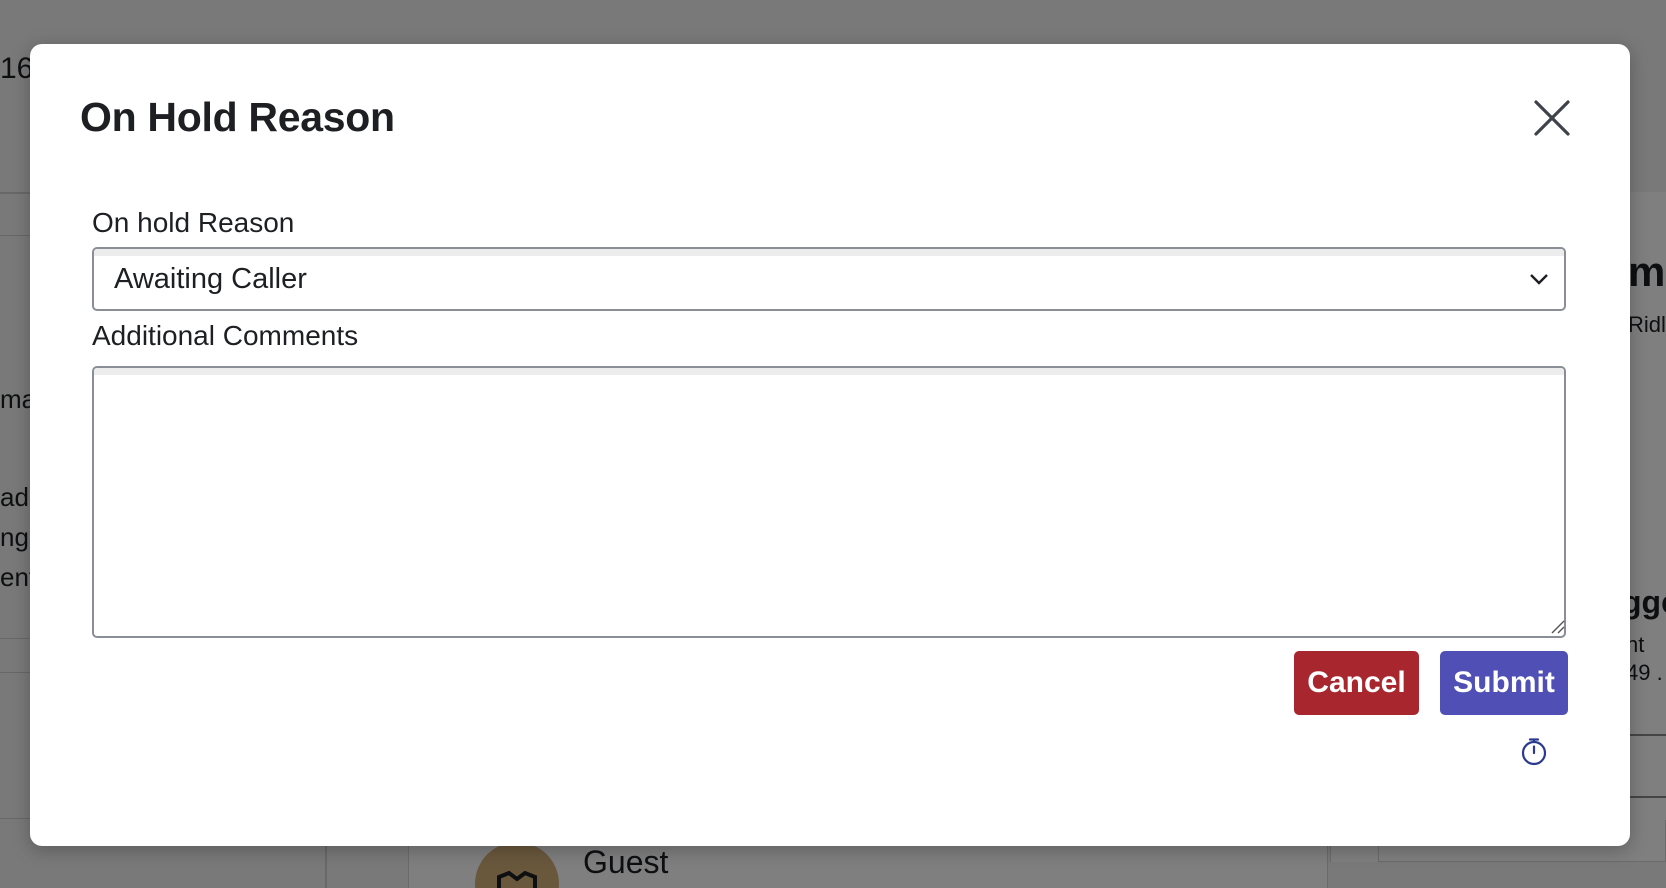  Describe the element at coordinates (193, 222) in the screenshot. I see `reason-label: On hold Reason` at that location.